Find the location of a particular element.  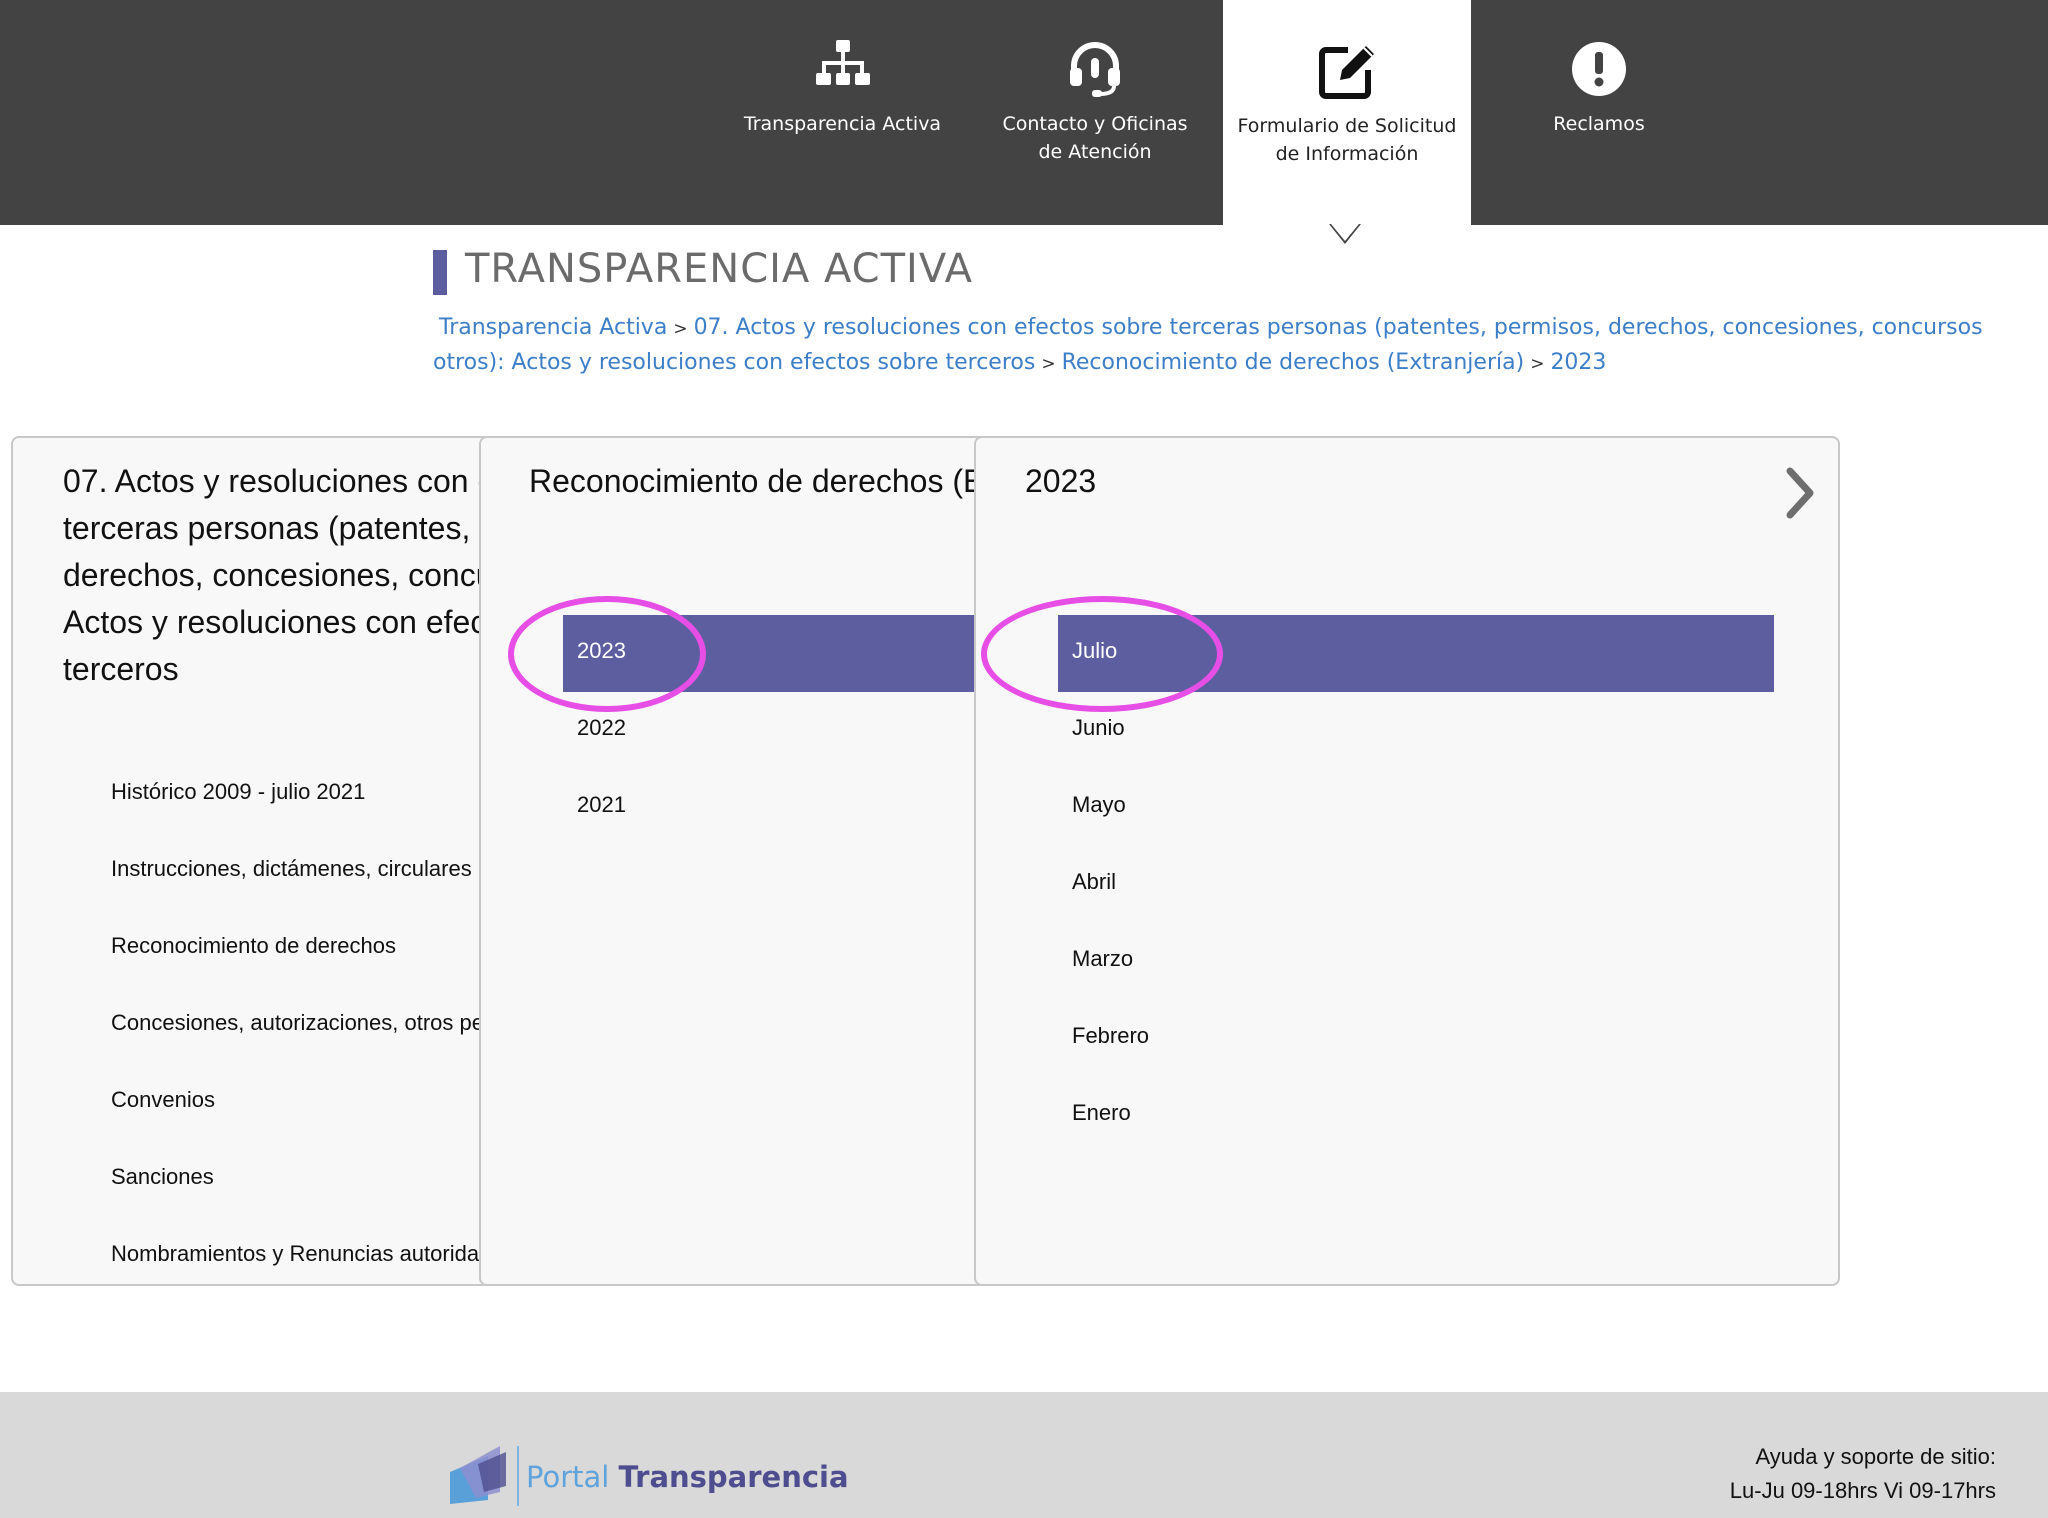

list-item-label: Nombramientos y Renuncias autoridades is located at coordinates (311, 1253).